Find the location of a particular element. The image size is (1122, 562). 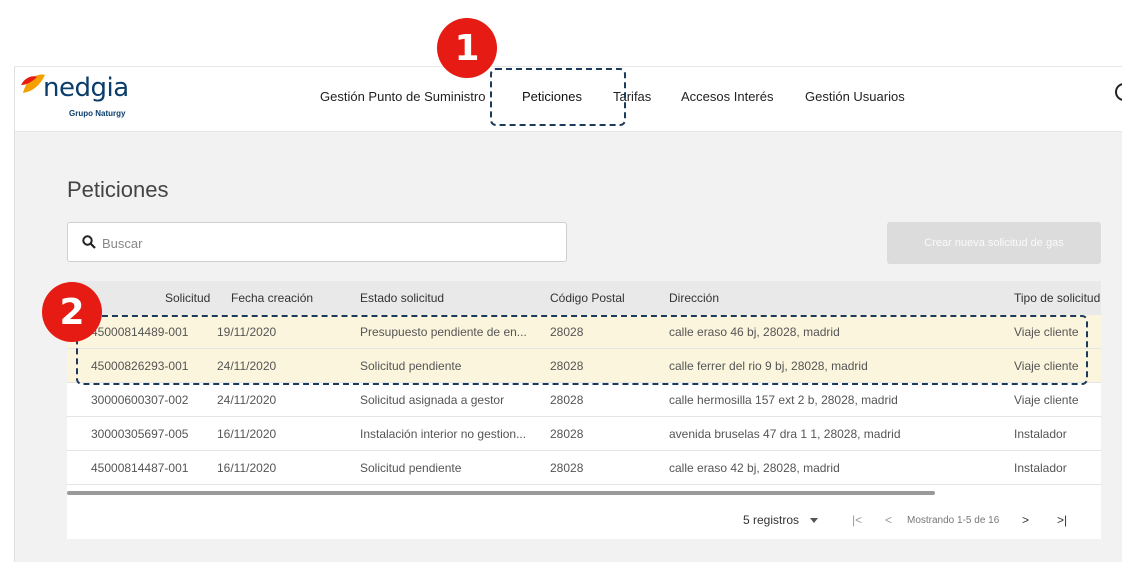

create-gas-request-button: Crear nueva solicitud de gas is located at coordinates (994, 243).